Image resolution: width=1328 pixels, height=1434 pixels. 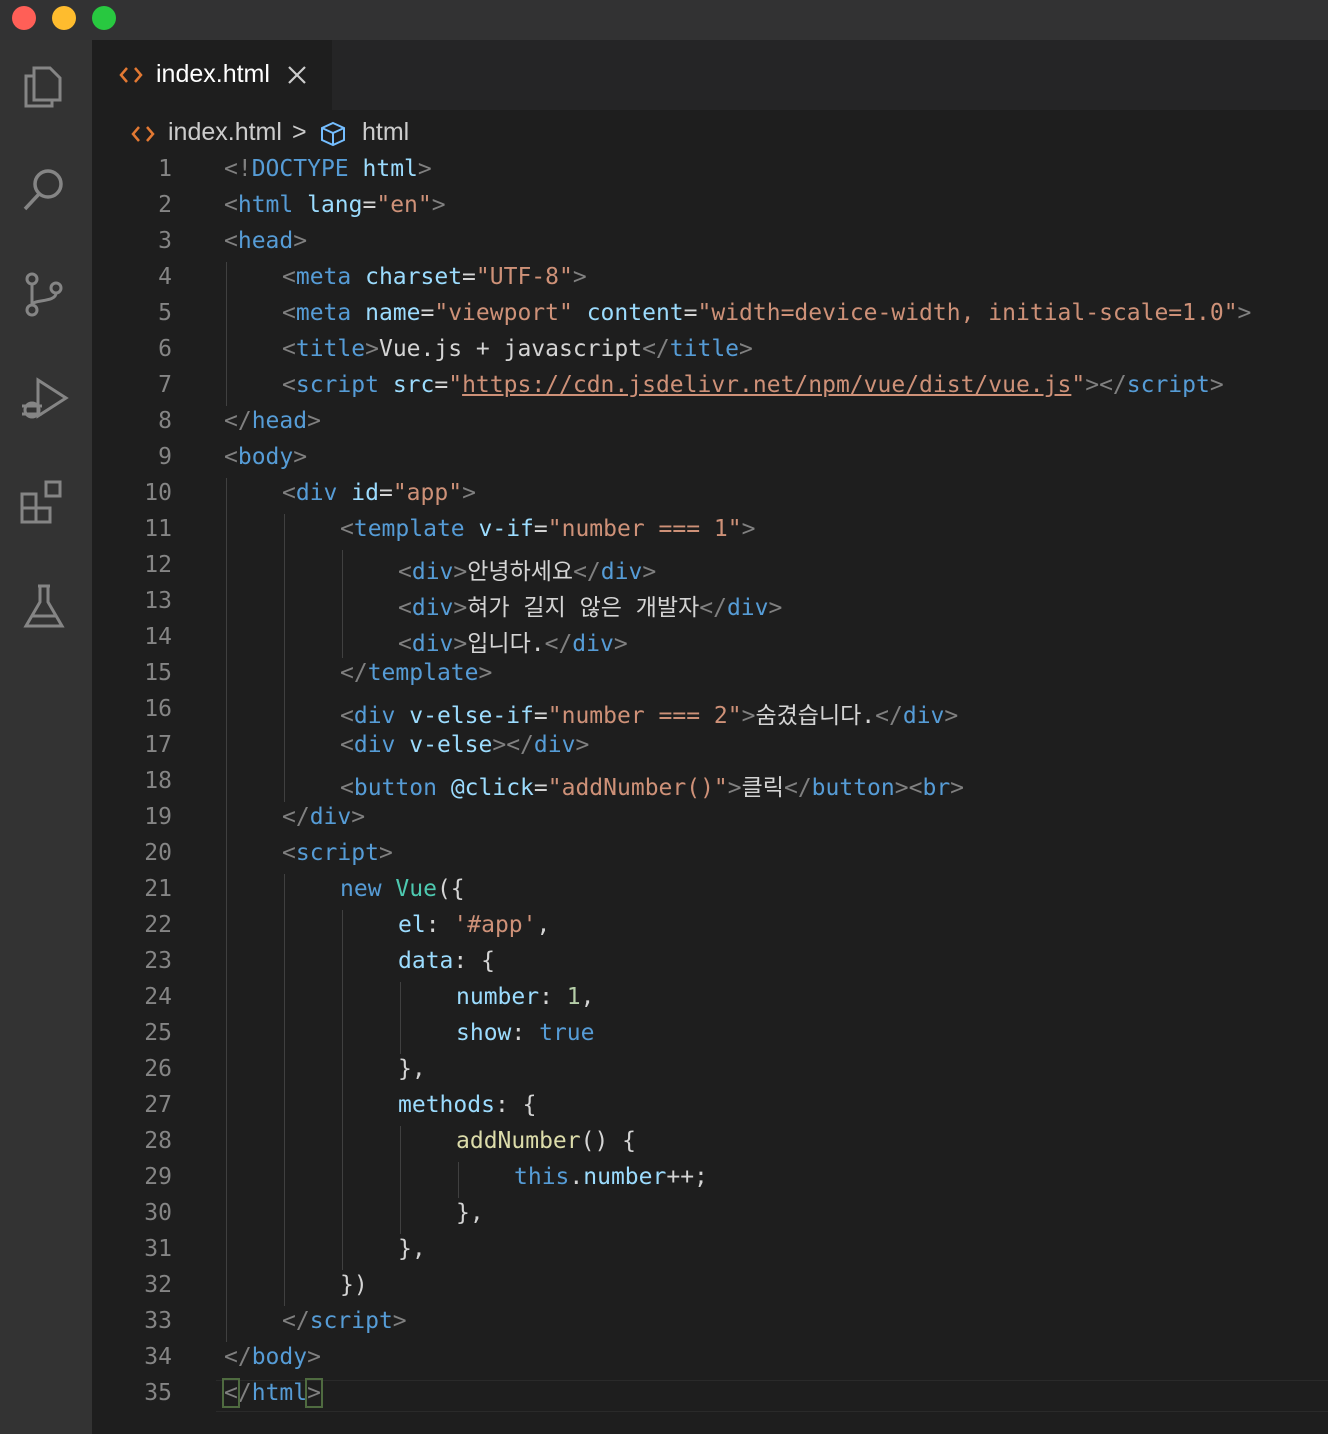 I want to click on code-text: this.number++;, so click(x=611, y=1177).